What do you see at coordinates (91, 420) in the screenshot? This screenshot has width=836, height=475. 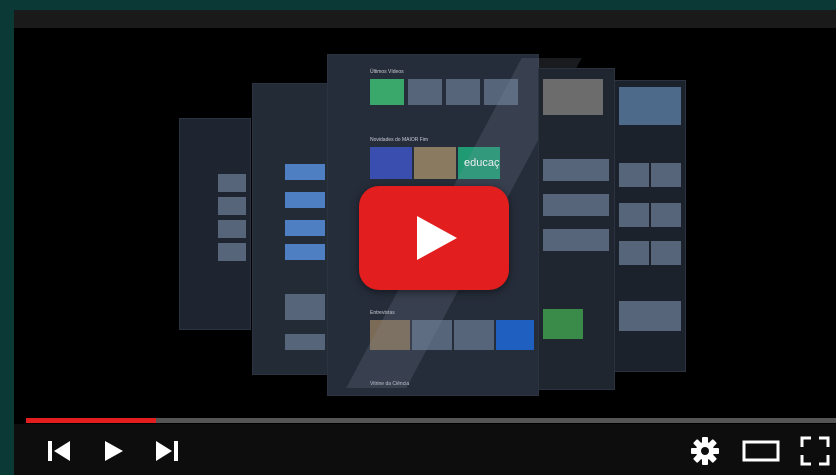 I see `progress-fill` at bounding box center [91, 420].